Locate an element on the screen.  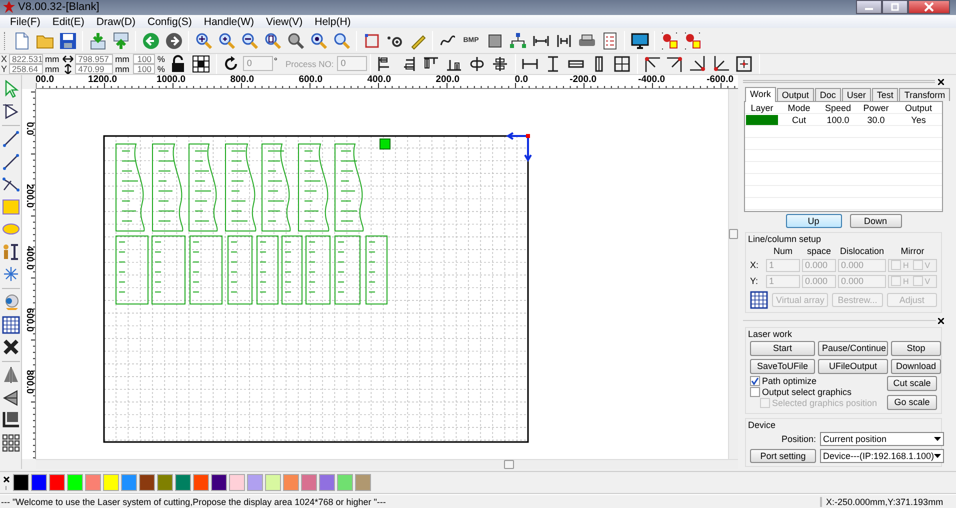
new-file-icon is located at coordinates (21, 41).